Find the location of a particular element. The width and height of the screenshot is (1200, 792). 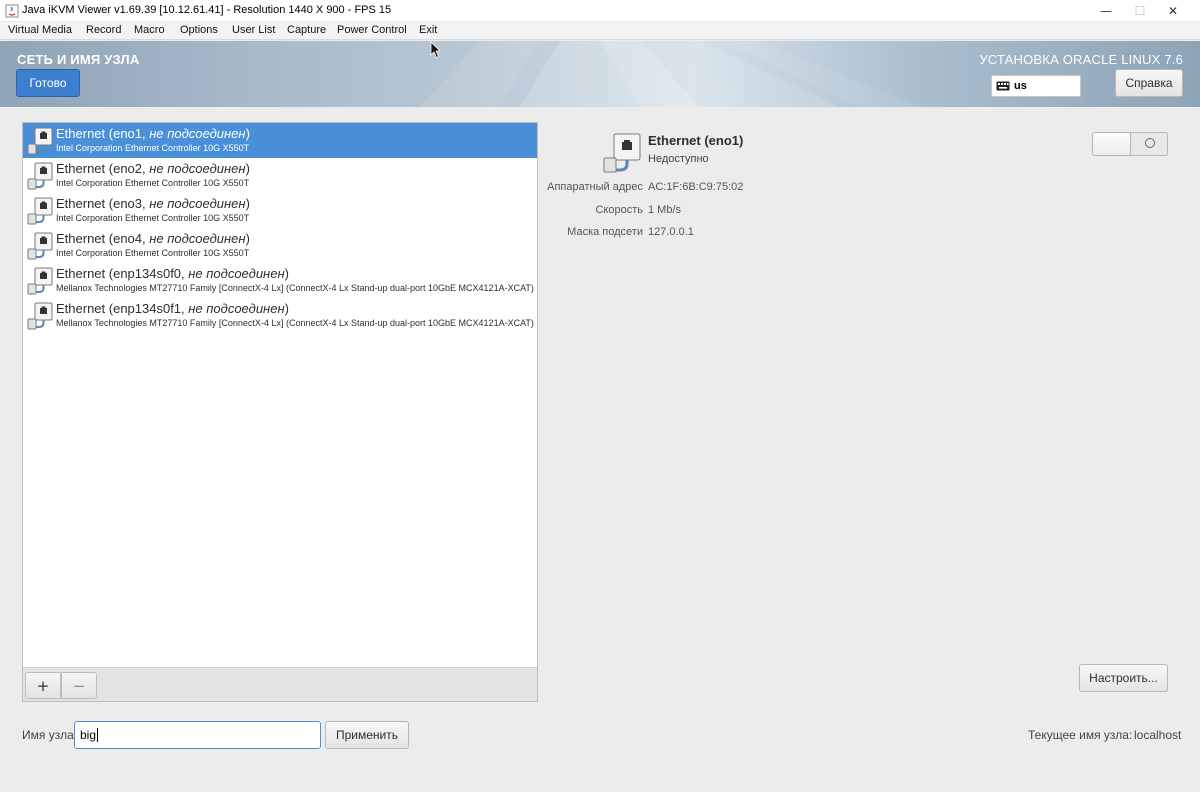

menu-user-list: User List is located at coordinates (253, 30).